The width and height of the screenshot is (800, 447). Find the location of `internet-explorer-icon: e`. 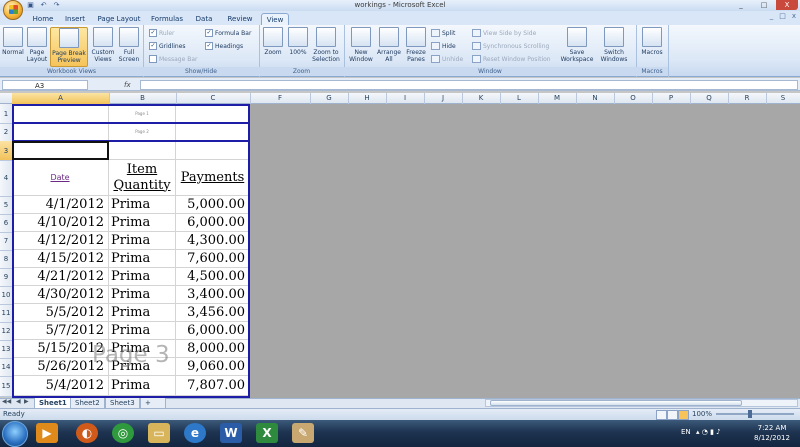

internet-explorer-icon: e is located at coordinates (195, 433).